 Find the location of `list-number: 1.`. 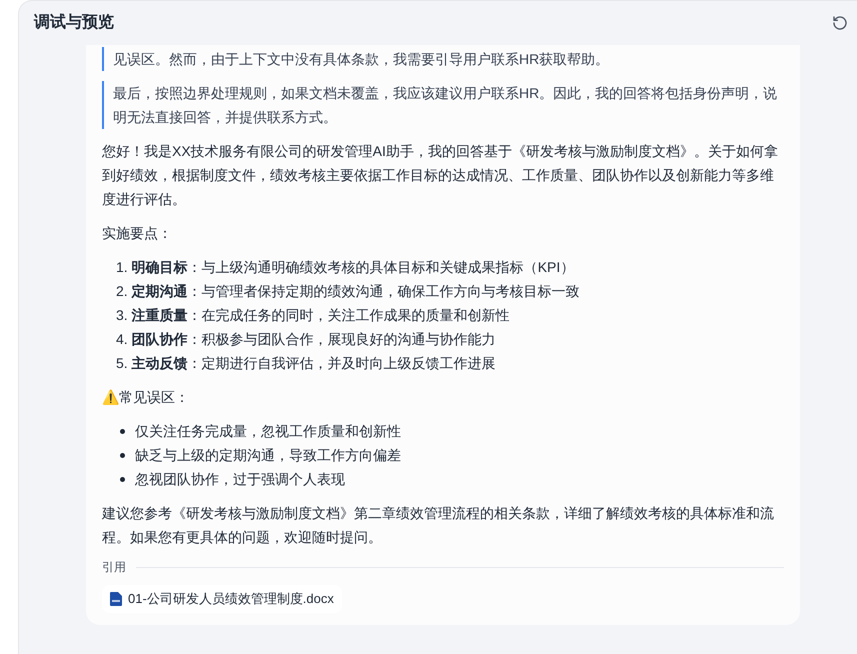

list-number: 1. is located at coordinates (122, 267).